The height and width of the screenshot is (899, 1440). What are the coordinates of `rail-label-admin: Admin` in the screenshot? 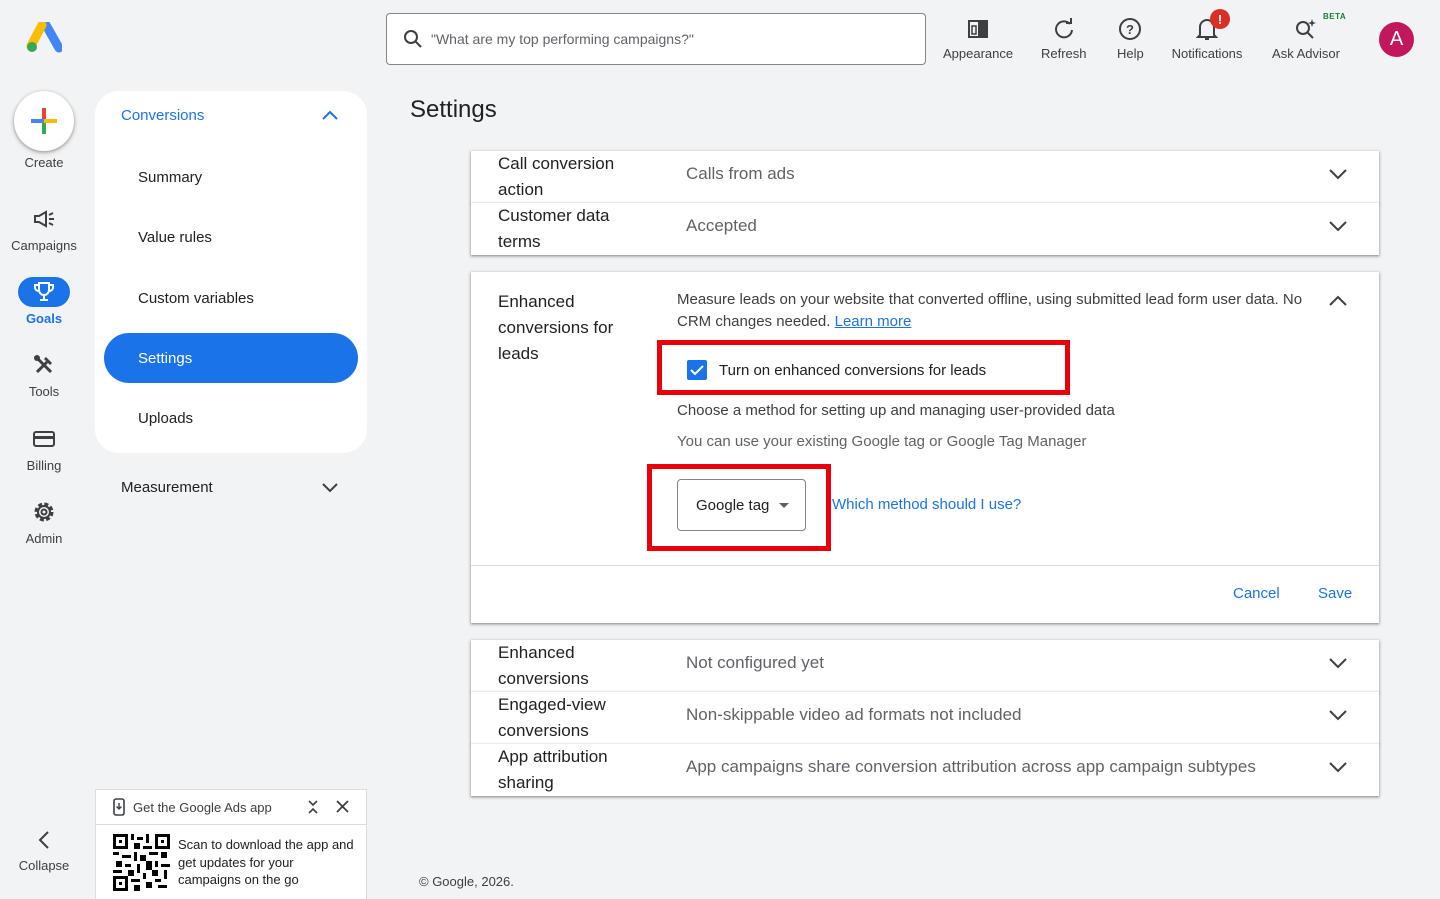 It's located at (44, 538).